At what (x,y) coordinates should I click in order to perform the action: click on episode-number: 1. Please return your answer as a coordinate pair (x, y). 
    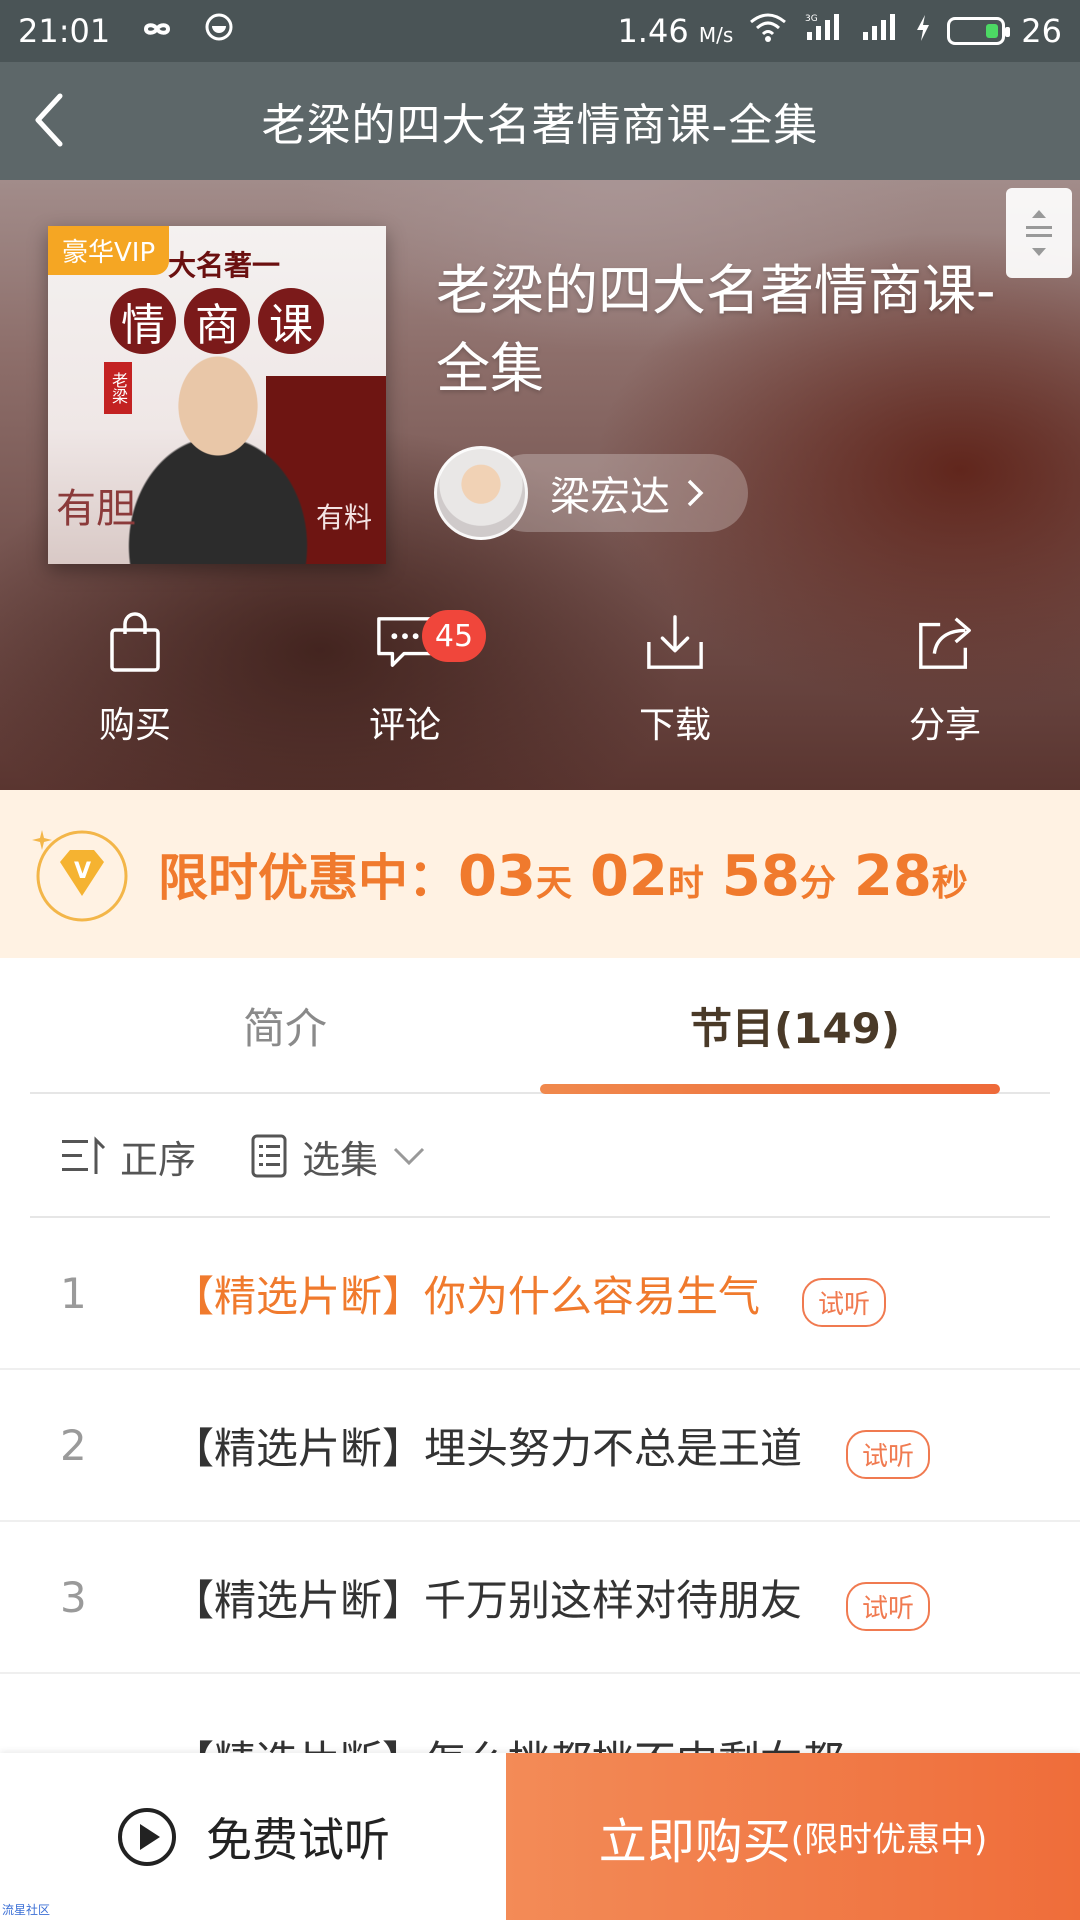
    Looking at the image, I should click on (73, 1293).